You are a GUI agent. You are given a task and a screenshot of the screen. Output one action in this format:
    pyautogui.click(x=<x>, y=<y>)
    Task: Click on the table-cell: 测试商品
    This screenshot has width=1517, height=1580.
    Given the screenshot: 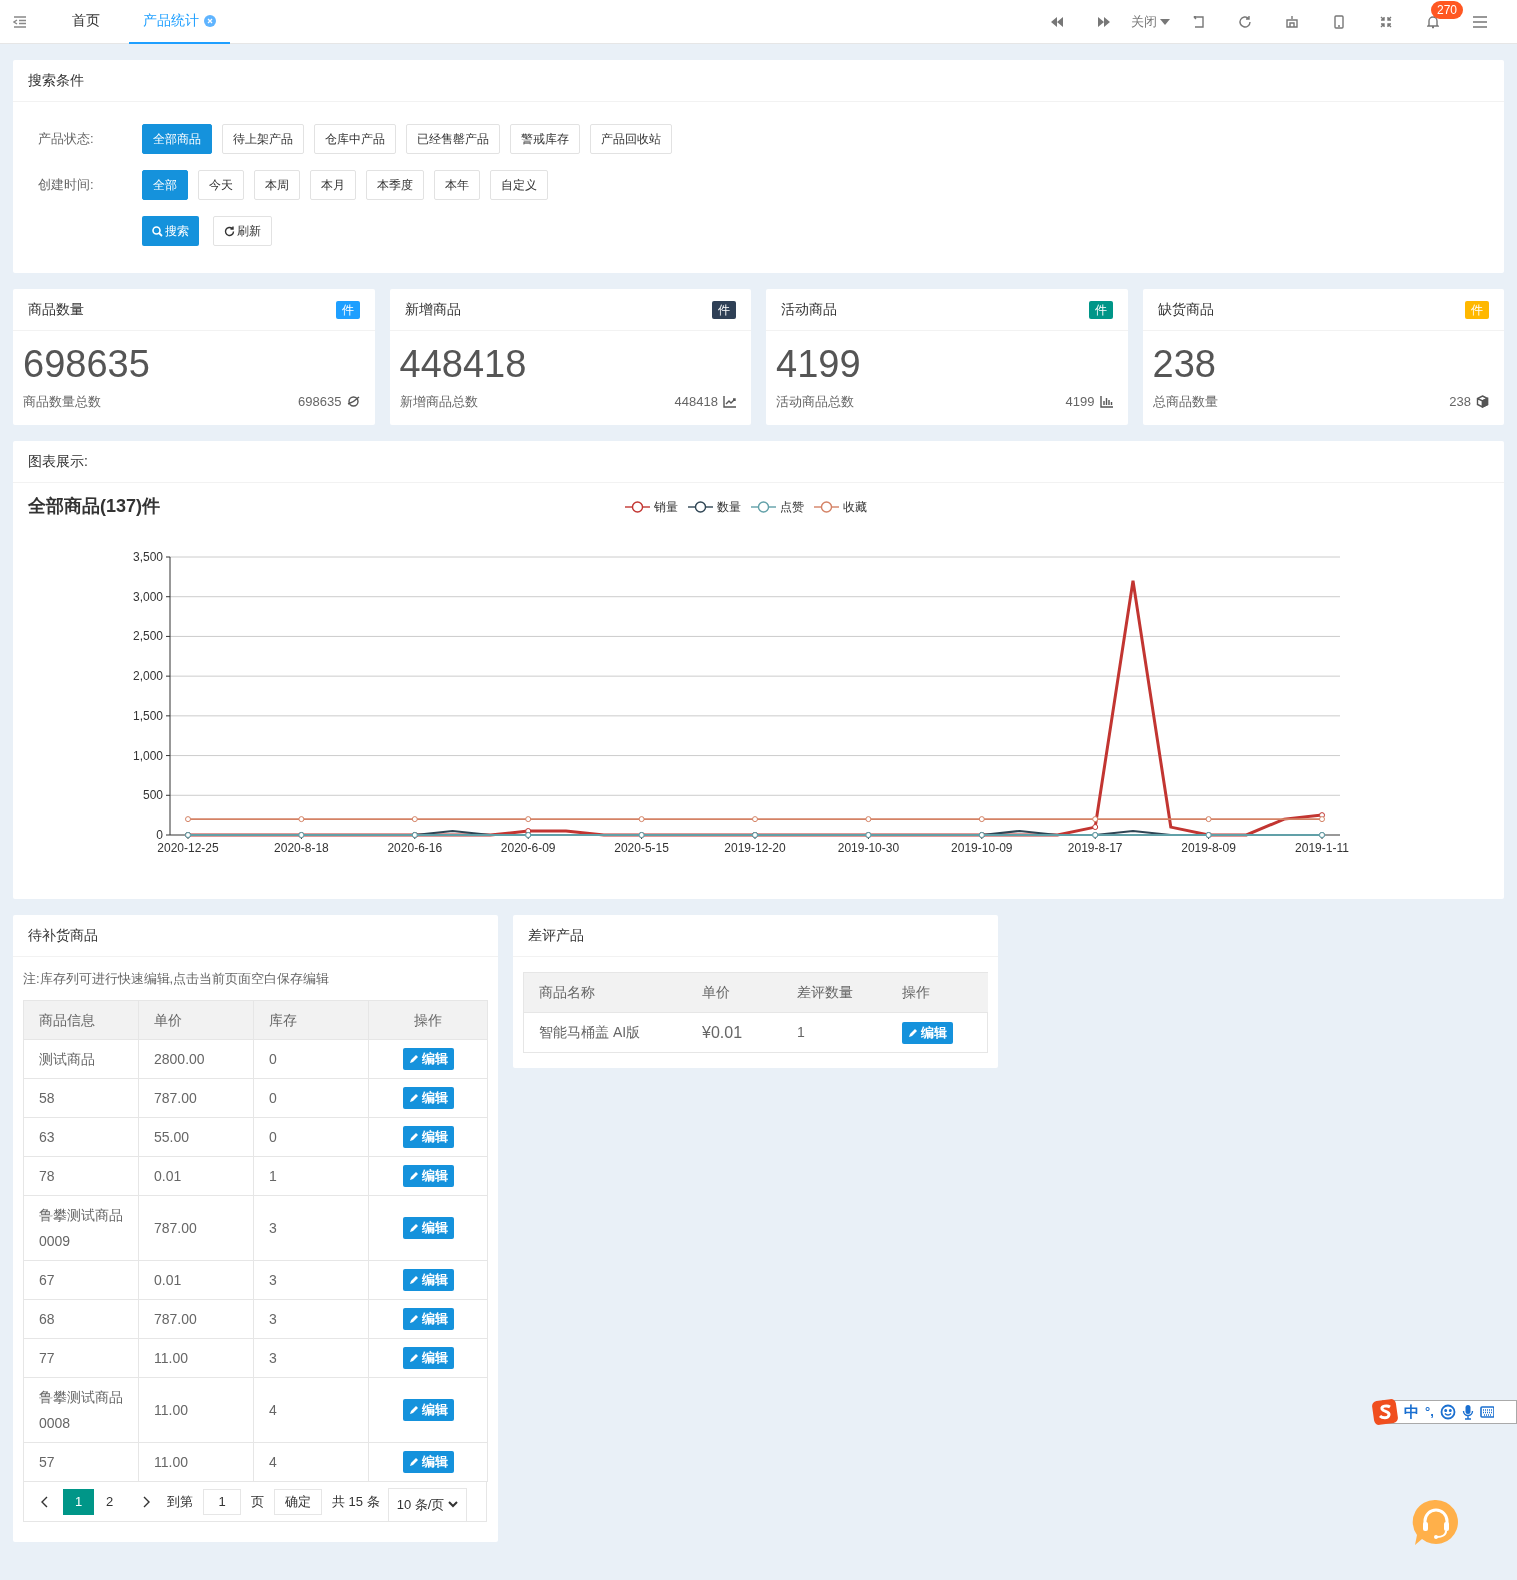 What is the action you would take?
    pyautogui.click(x=81, y=1059)
    